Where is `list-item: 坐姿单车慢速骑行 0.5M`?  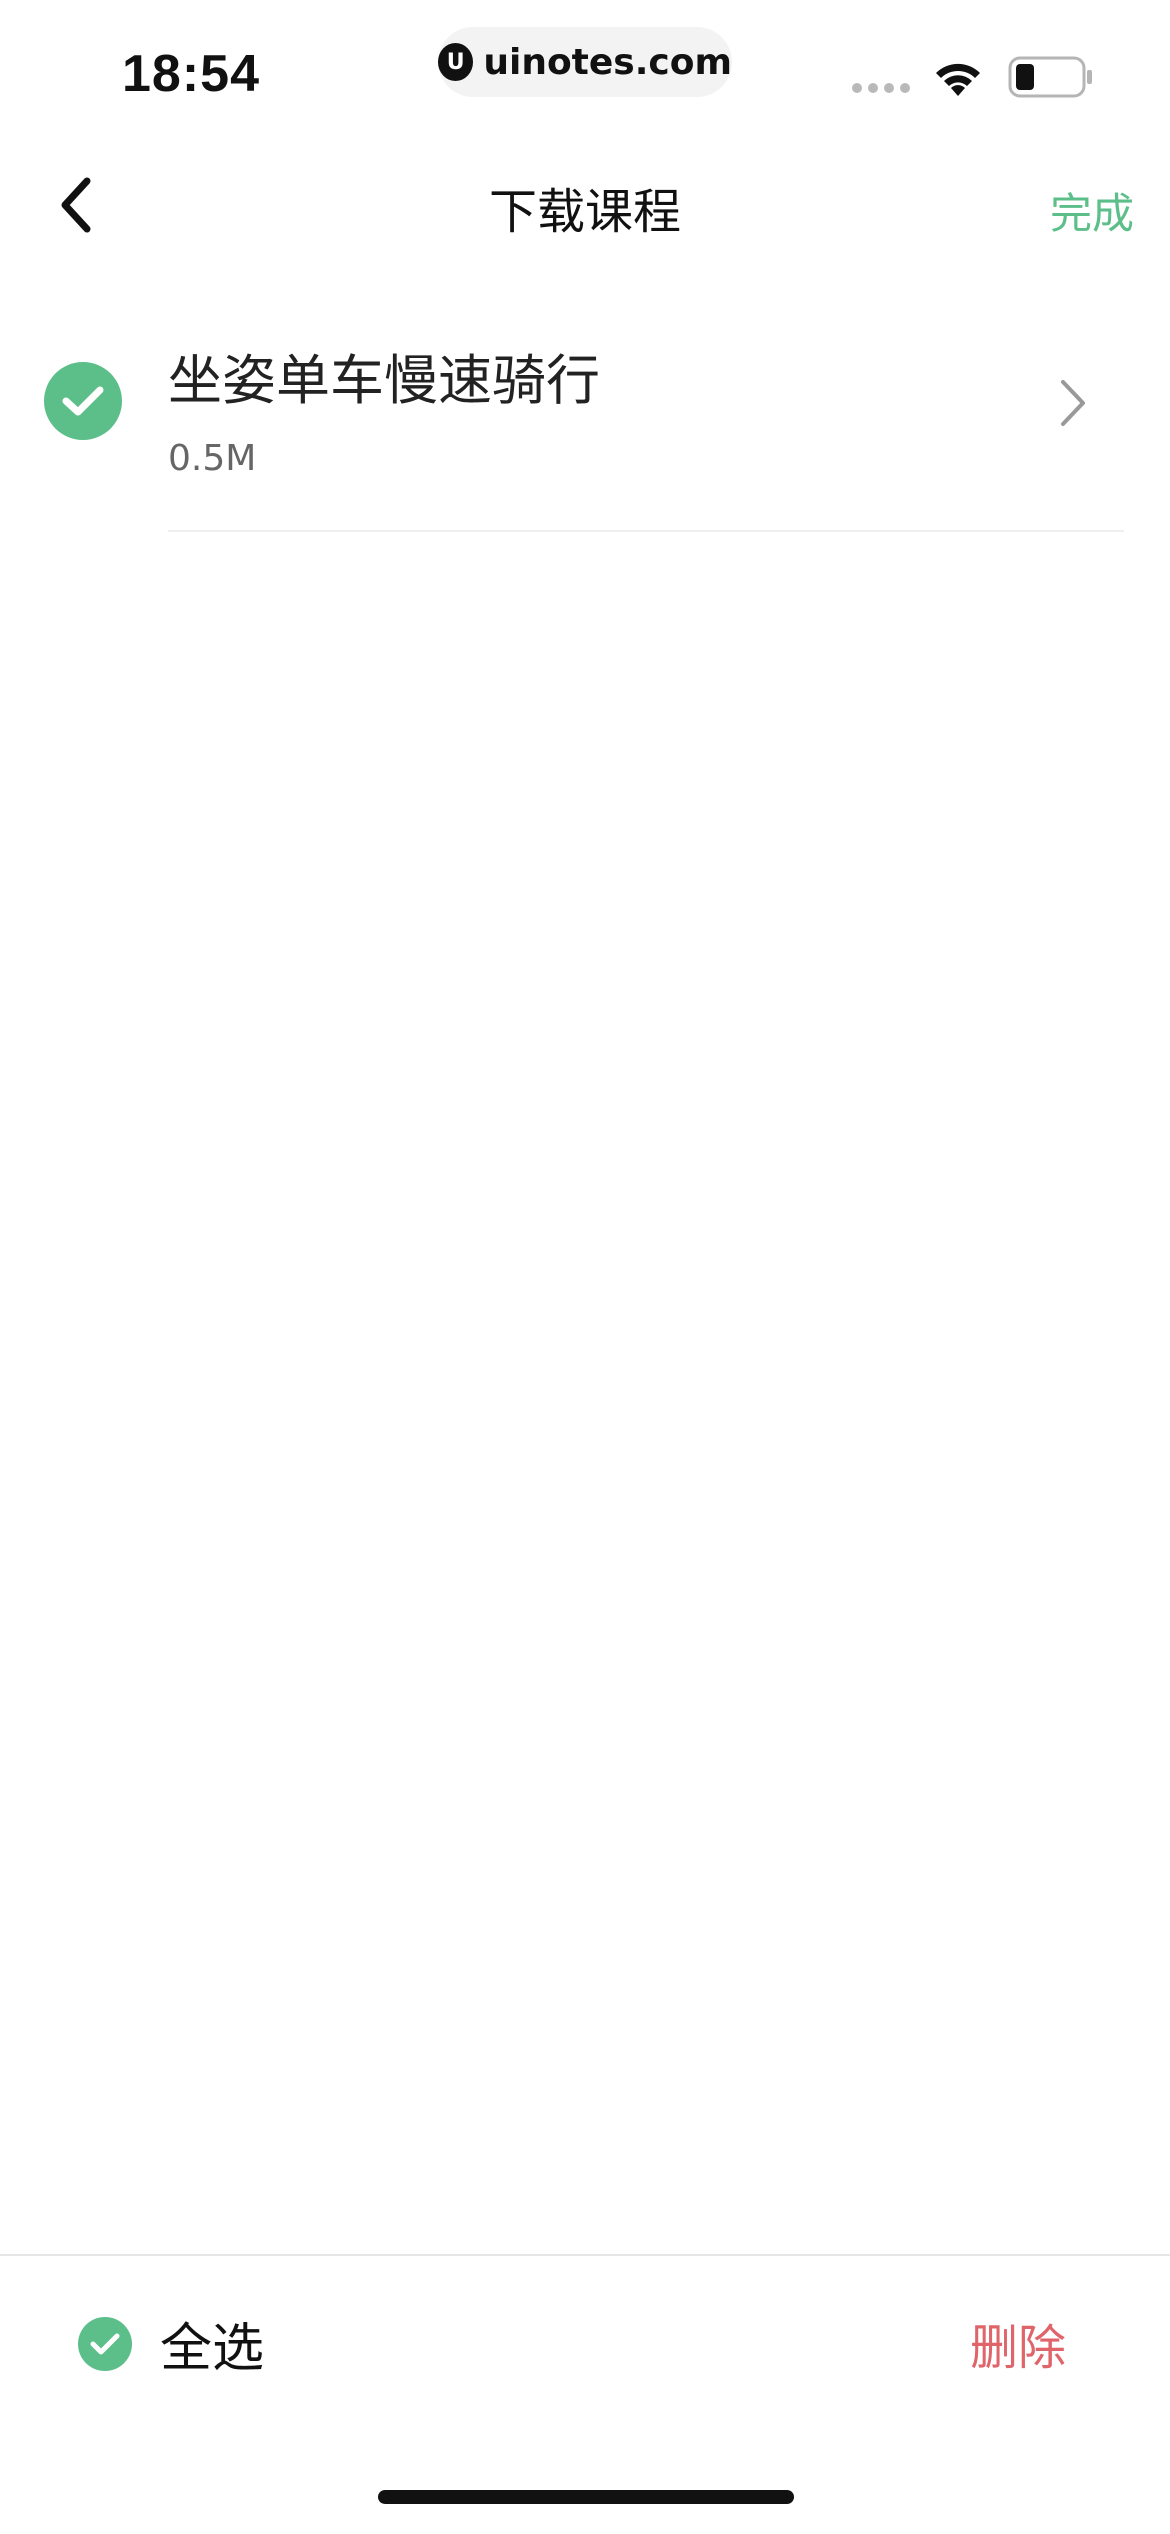
list-item: 坐姿单车慢速骑行 0.5M is located at coordinates (585, 421).